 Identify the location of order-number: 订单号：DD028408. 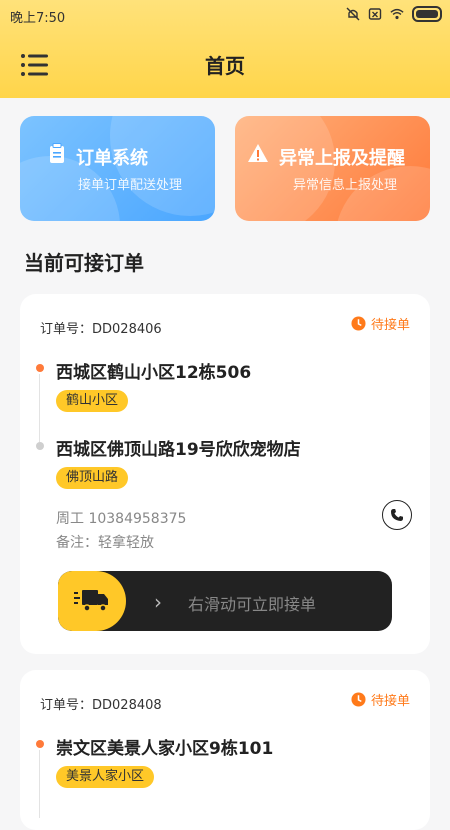
(101, 705).